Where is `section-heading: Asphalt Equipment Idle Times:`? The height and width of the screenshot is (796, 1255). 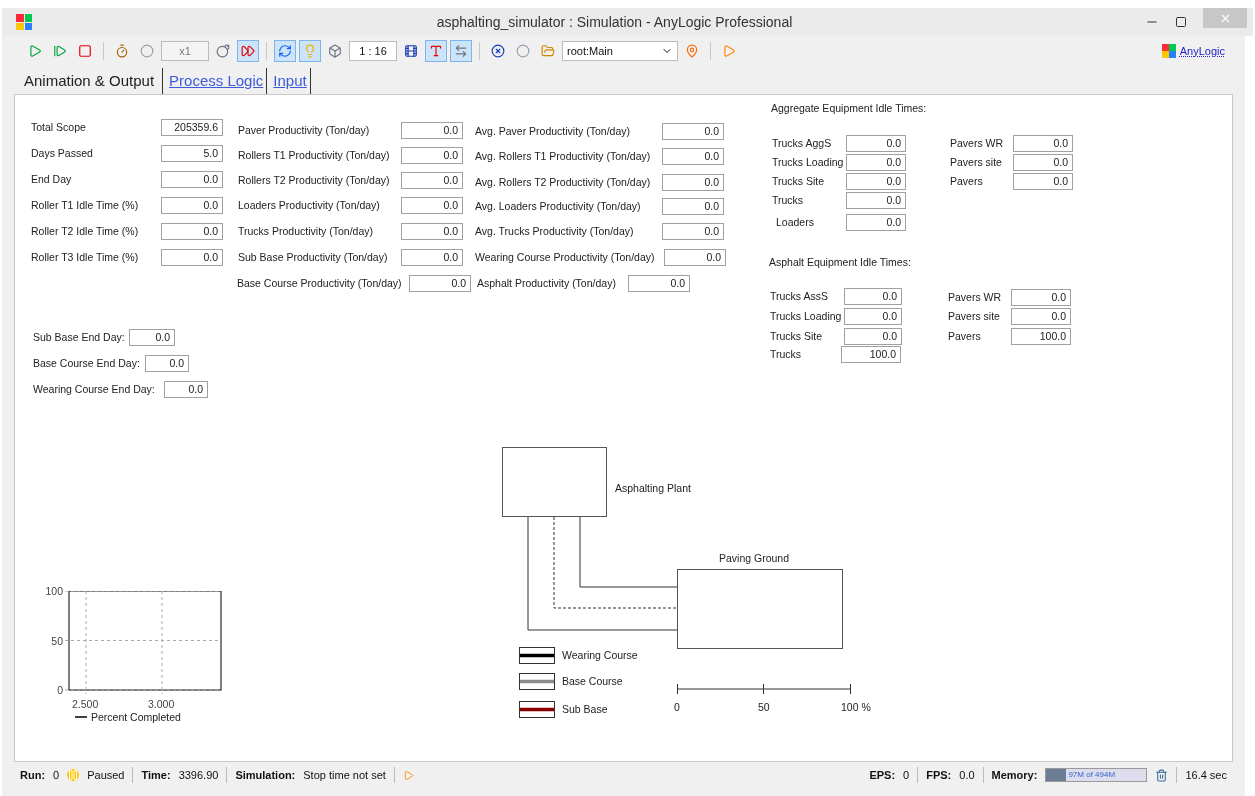 section-heading: Asphalt Equipment Idle Times: is located at coordinates (840, 262).